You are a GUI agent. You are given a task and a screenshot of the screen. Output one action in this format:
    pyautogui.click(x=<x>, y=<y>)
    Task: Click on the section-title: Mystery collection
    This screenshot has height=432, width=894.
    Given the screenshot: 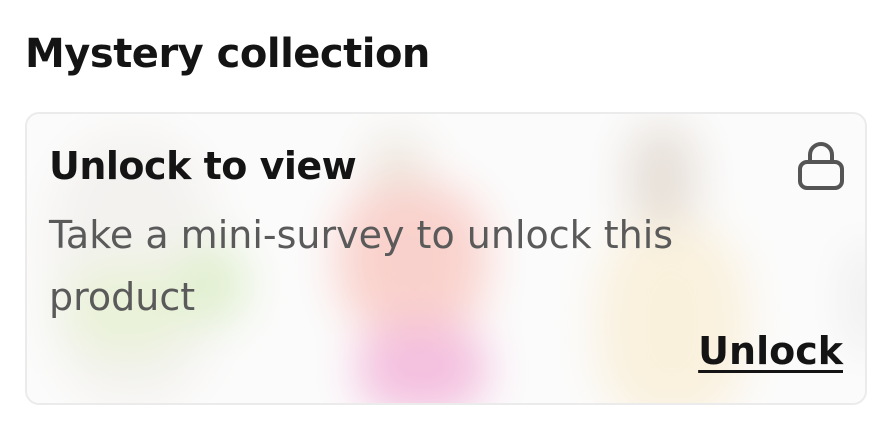 What is the action you would take?
    pyautogui.click(x=227, y=54)
    